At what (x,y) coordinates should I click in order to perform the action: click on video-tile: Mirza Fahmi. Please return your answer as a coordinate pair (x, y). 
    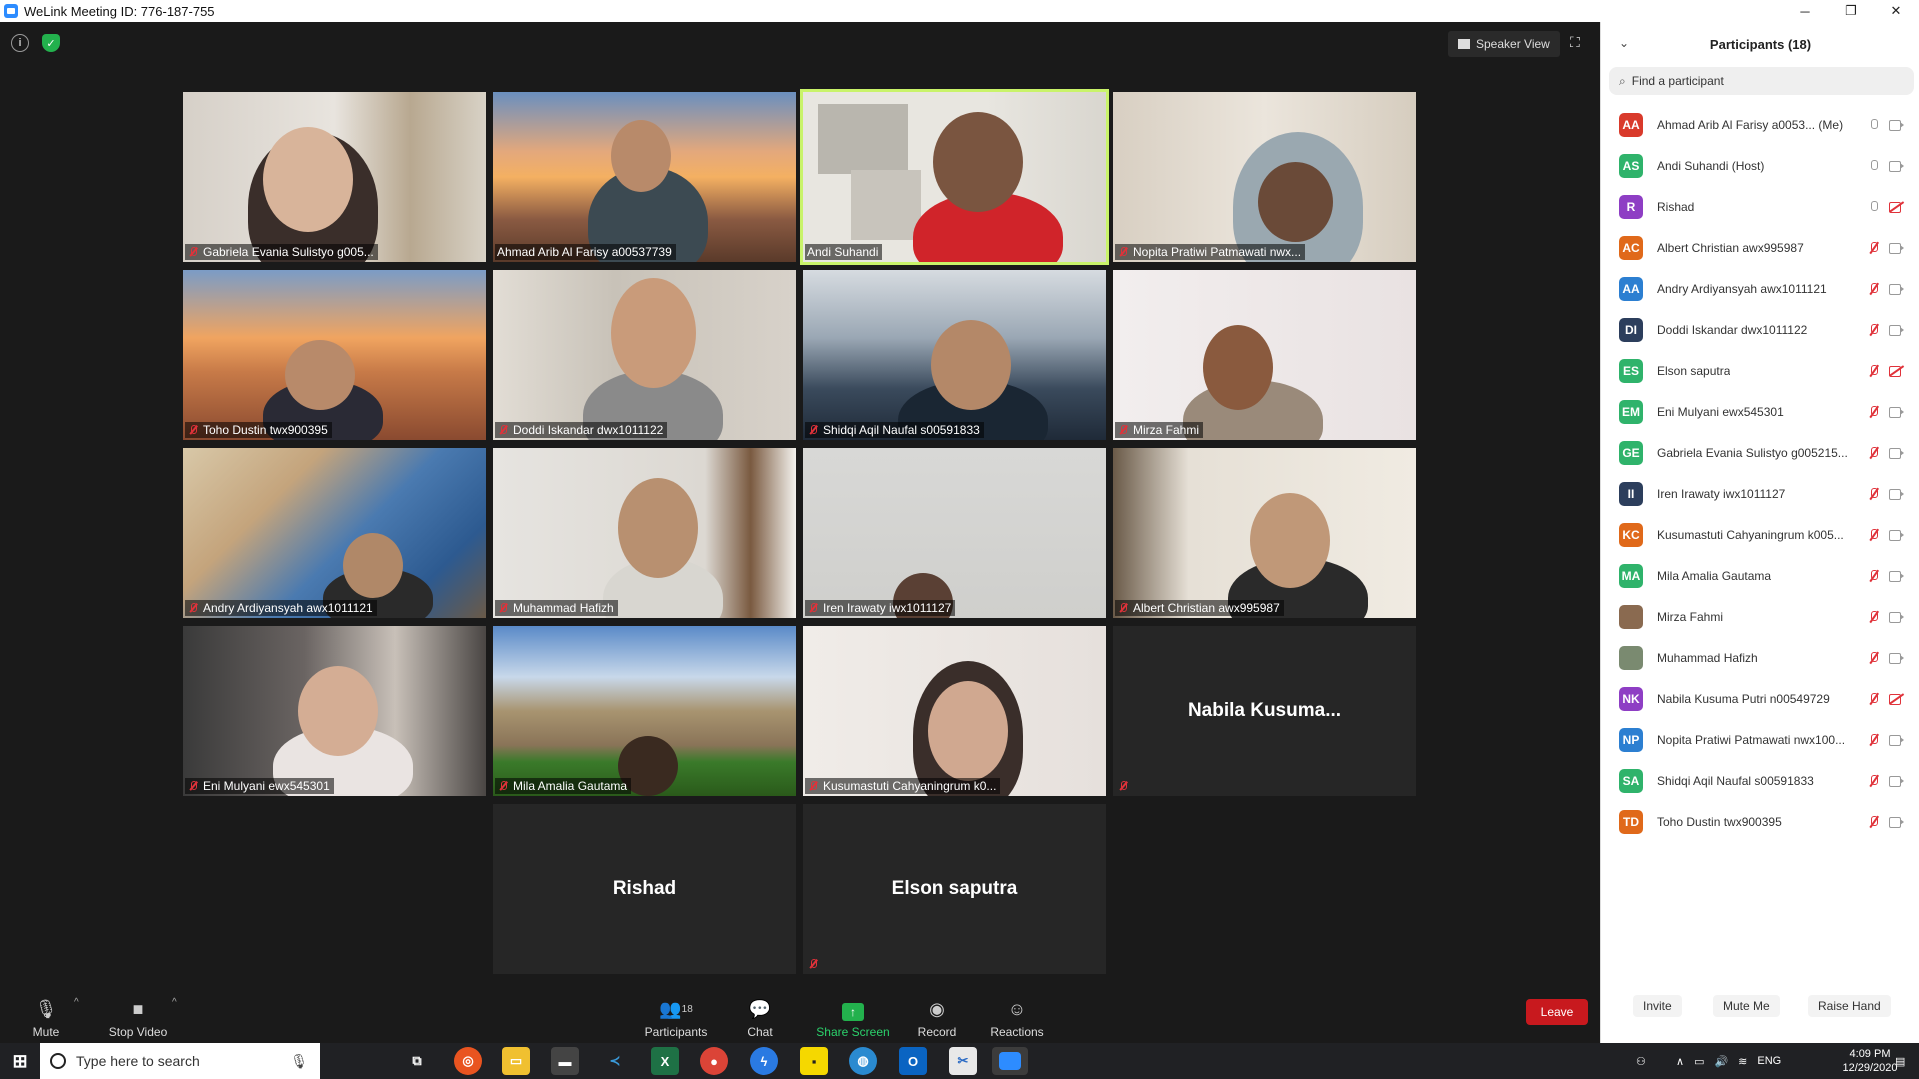
    Looking at the image, I should click on (1264, 355).